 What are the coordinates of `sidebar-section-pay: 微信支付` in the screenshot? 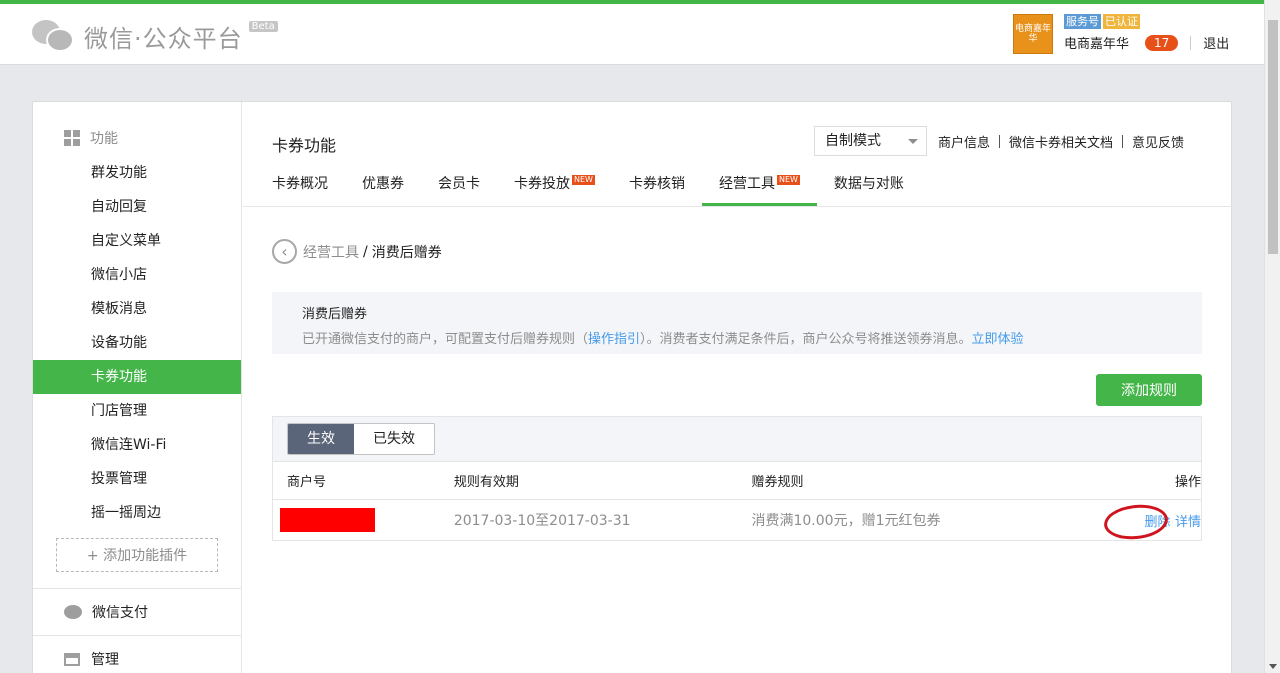 It's located at (137, 612).